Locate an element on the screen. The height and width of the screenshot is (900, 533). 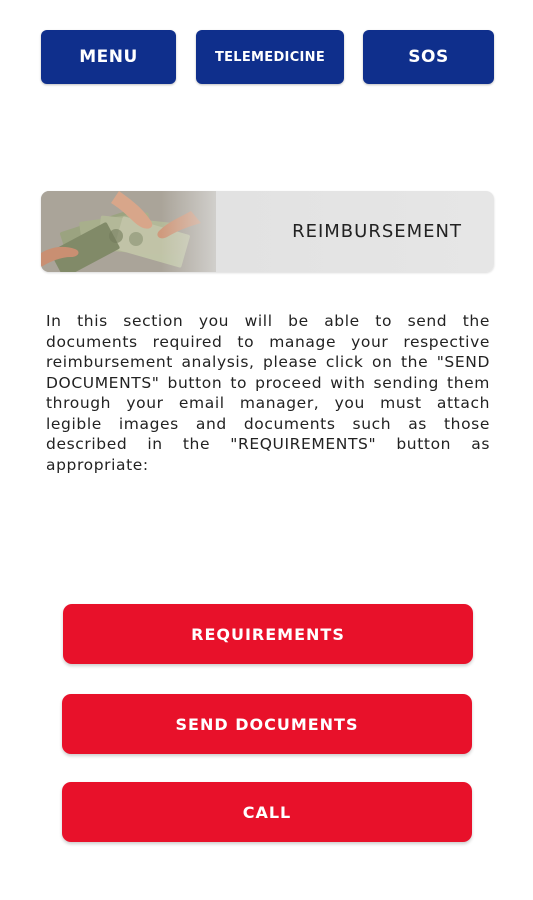
menu-button: MENU is located at coordinates (108, 57).